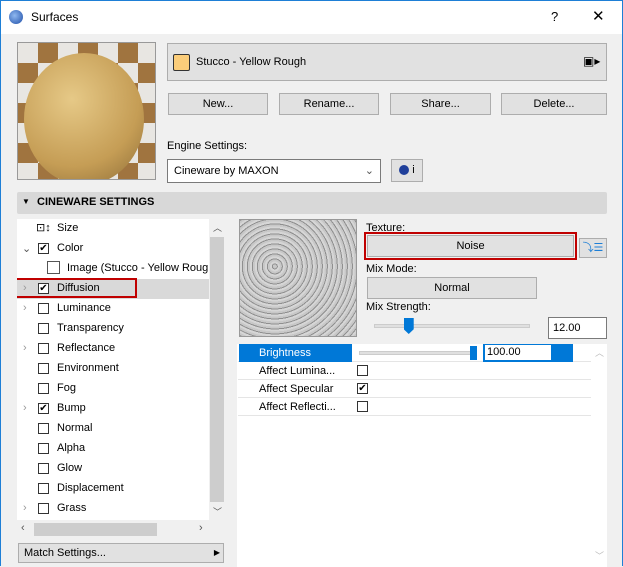 The height and width of the screenshot is (567, 623). What do you see at coordinates (554, 16) in the screenshot?
I see `help-button: ?` at bounding box center [554, 16].